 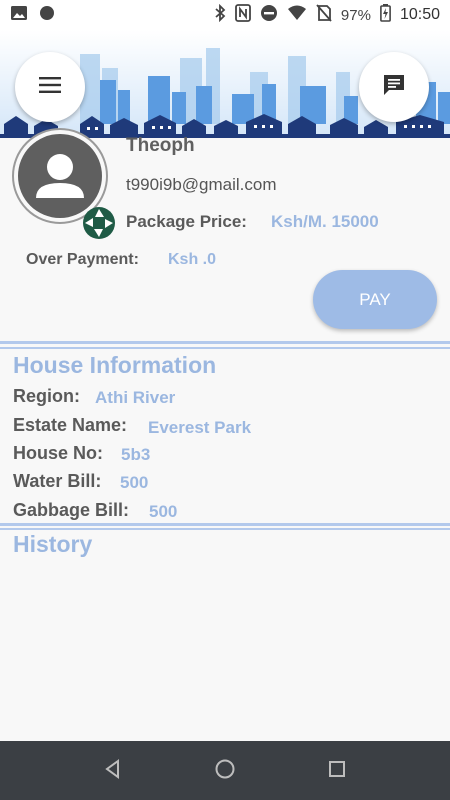 What do you see at coordinates (220, 15) in the screenshot?
I see `bluetooth-icon` at bounding box center [220, 15].